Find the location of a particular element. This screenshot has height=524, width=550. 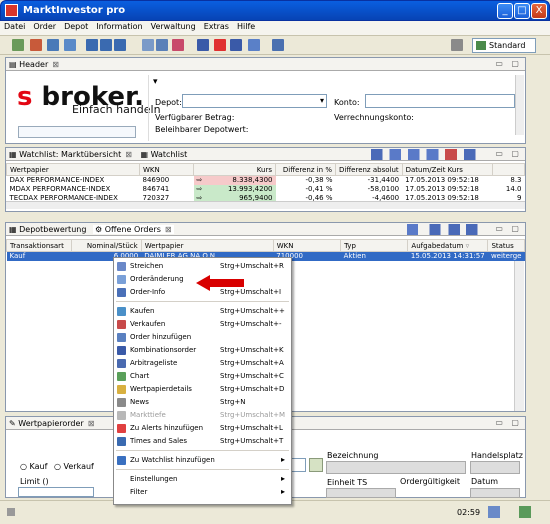

context-menu-item: Zu Watchlist hinzufügen ▸ is located at coordinates (202, 460).